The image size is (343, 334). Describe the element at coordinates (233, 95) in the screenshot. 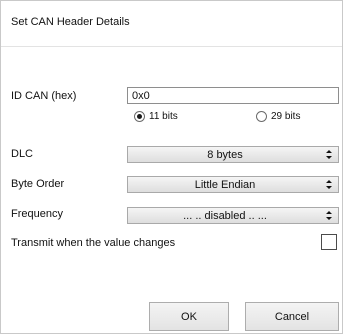

I see `id-can-input` at that location.